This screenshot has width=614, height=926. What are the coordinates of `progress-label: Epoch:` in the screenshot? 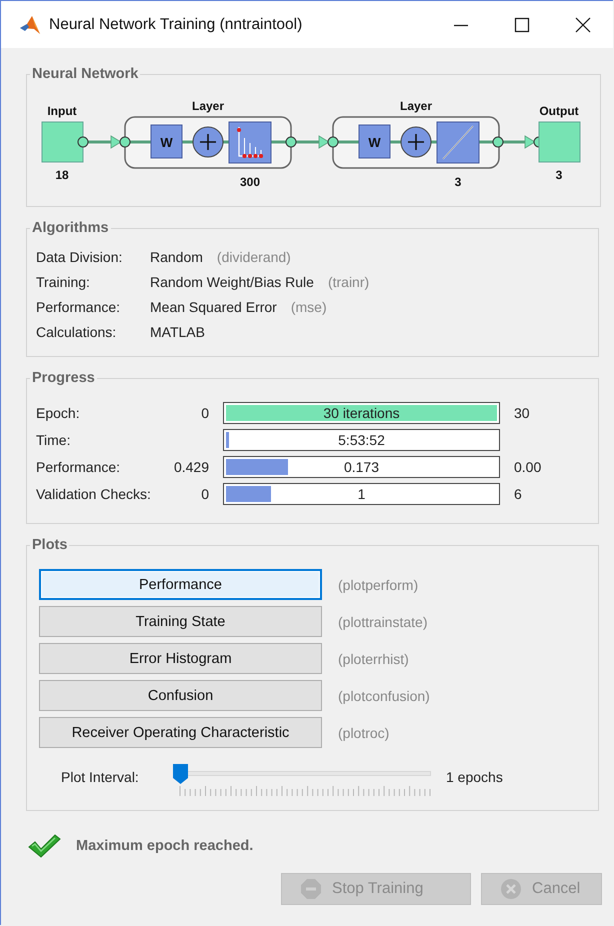 It's located at (58, 413).